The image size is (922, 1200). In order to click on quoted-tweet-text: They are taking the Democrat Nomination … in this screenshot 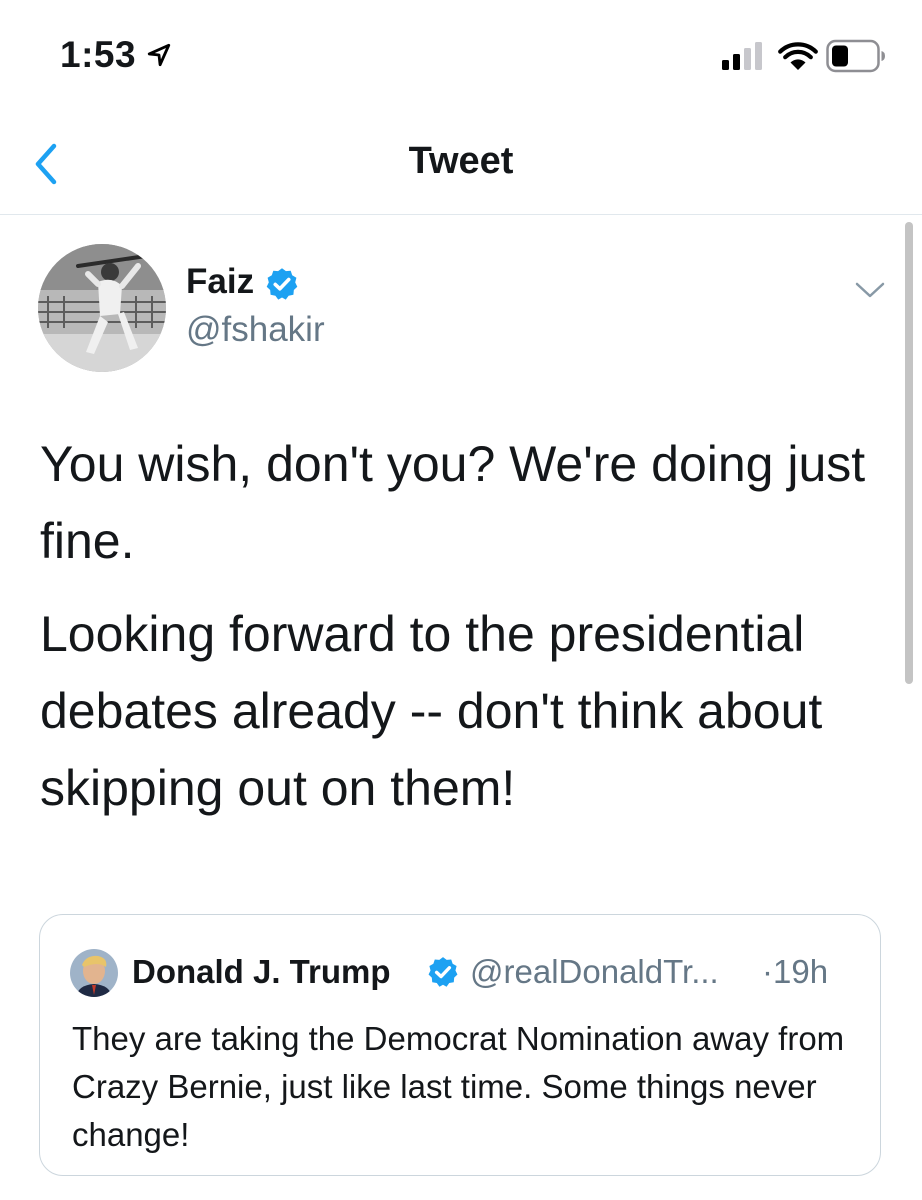, I will do `click(458, 1086)`.